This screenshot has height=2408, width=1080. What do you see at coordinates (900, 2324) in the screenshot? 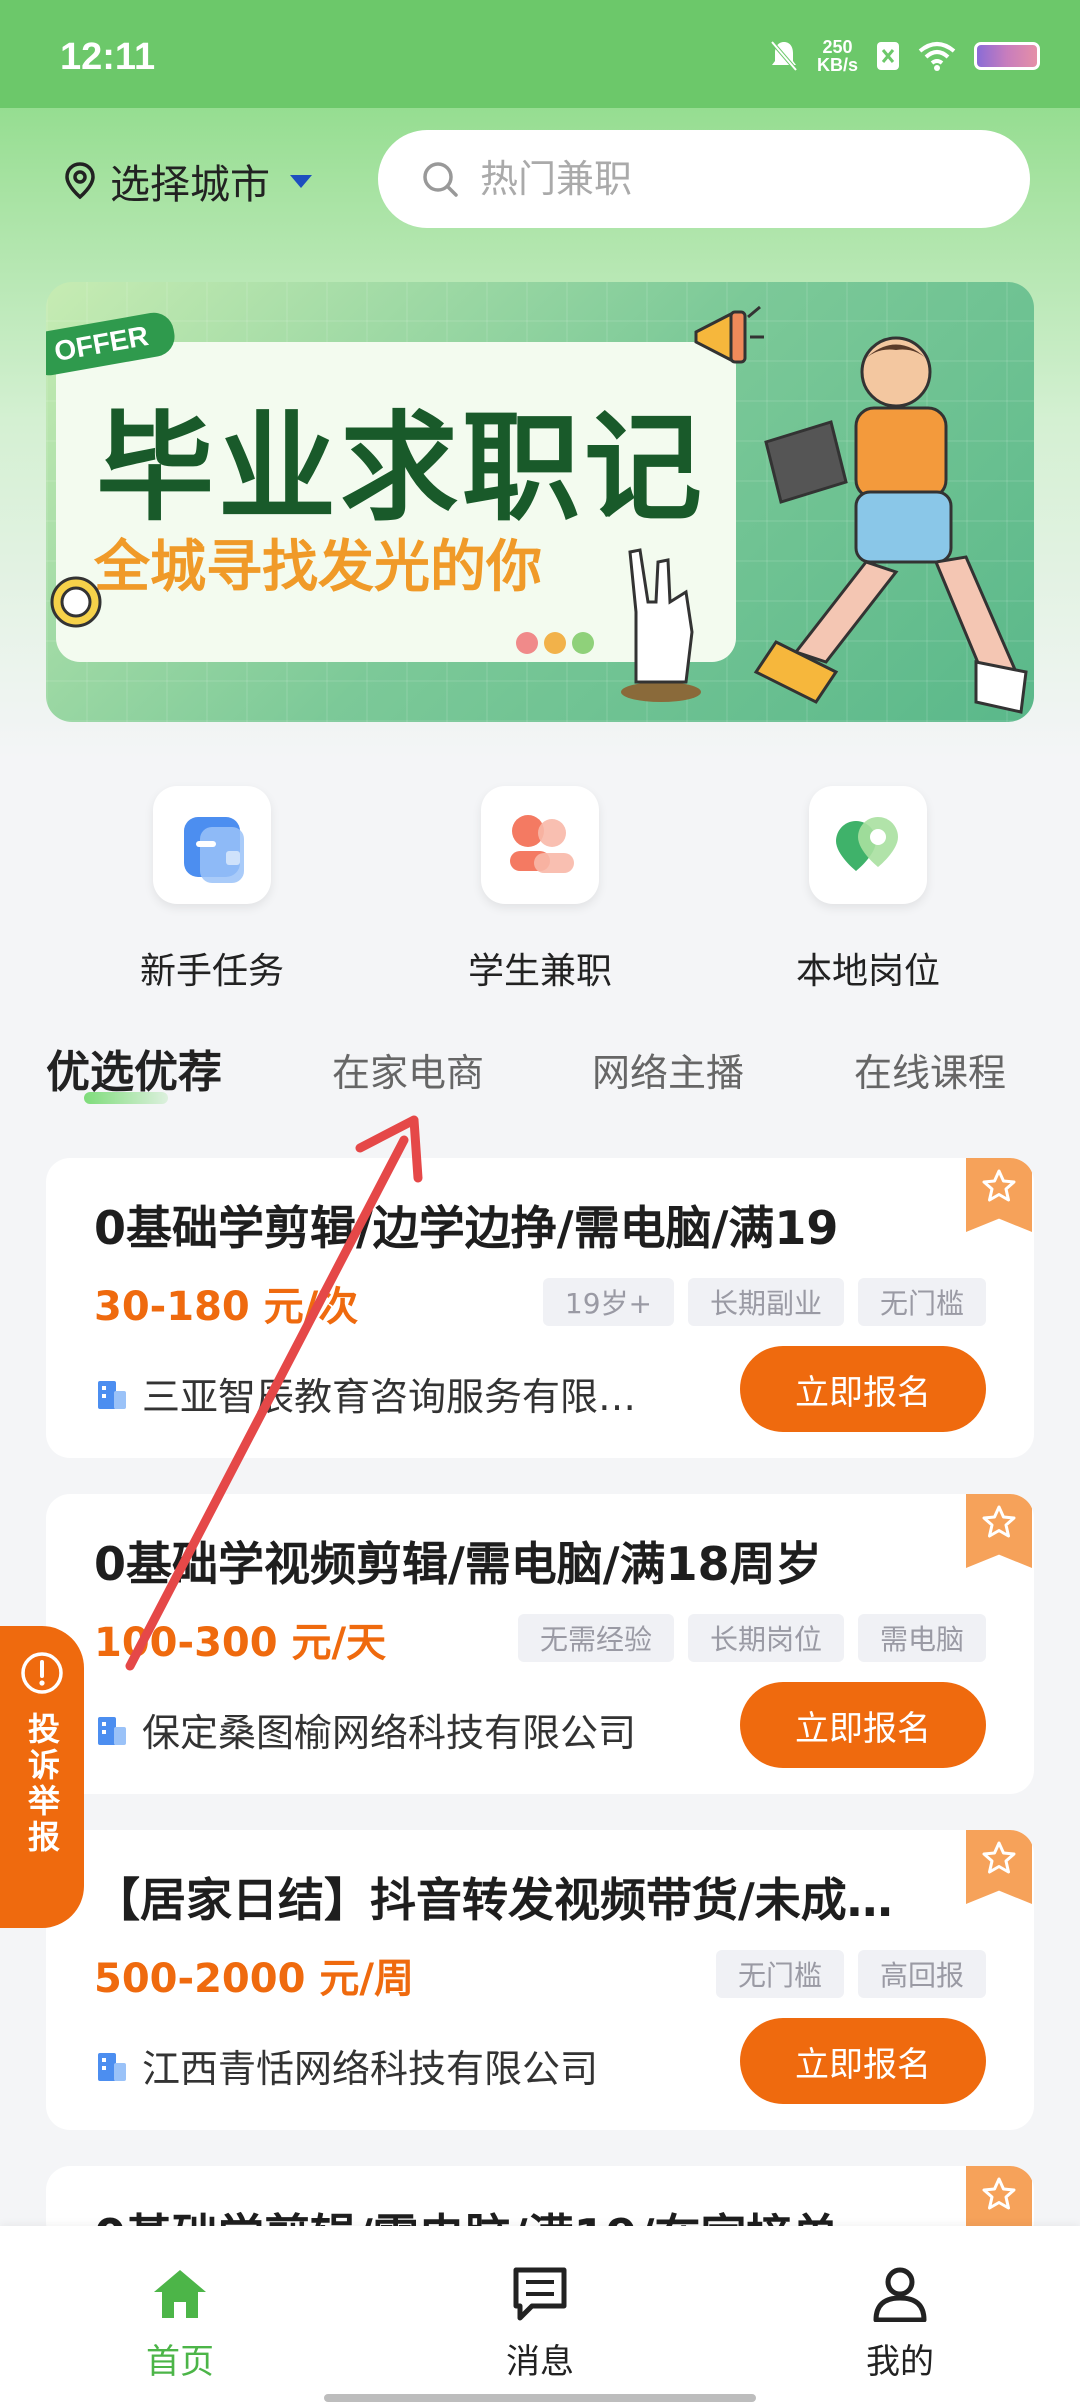
I see `nav-profile: 我的` at bounding box center [900, 2324].